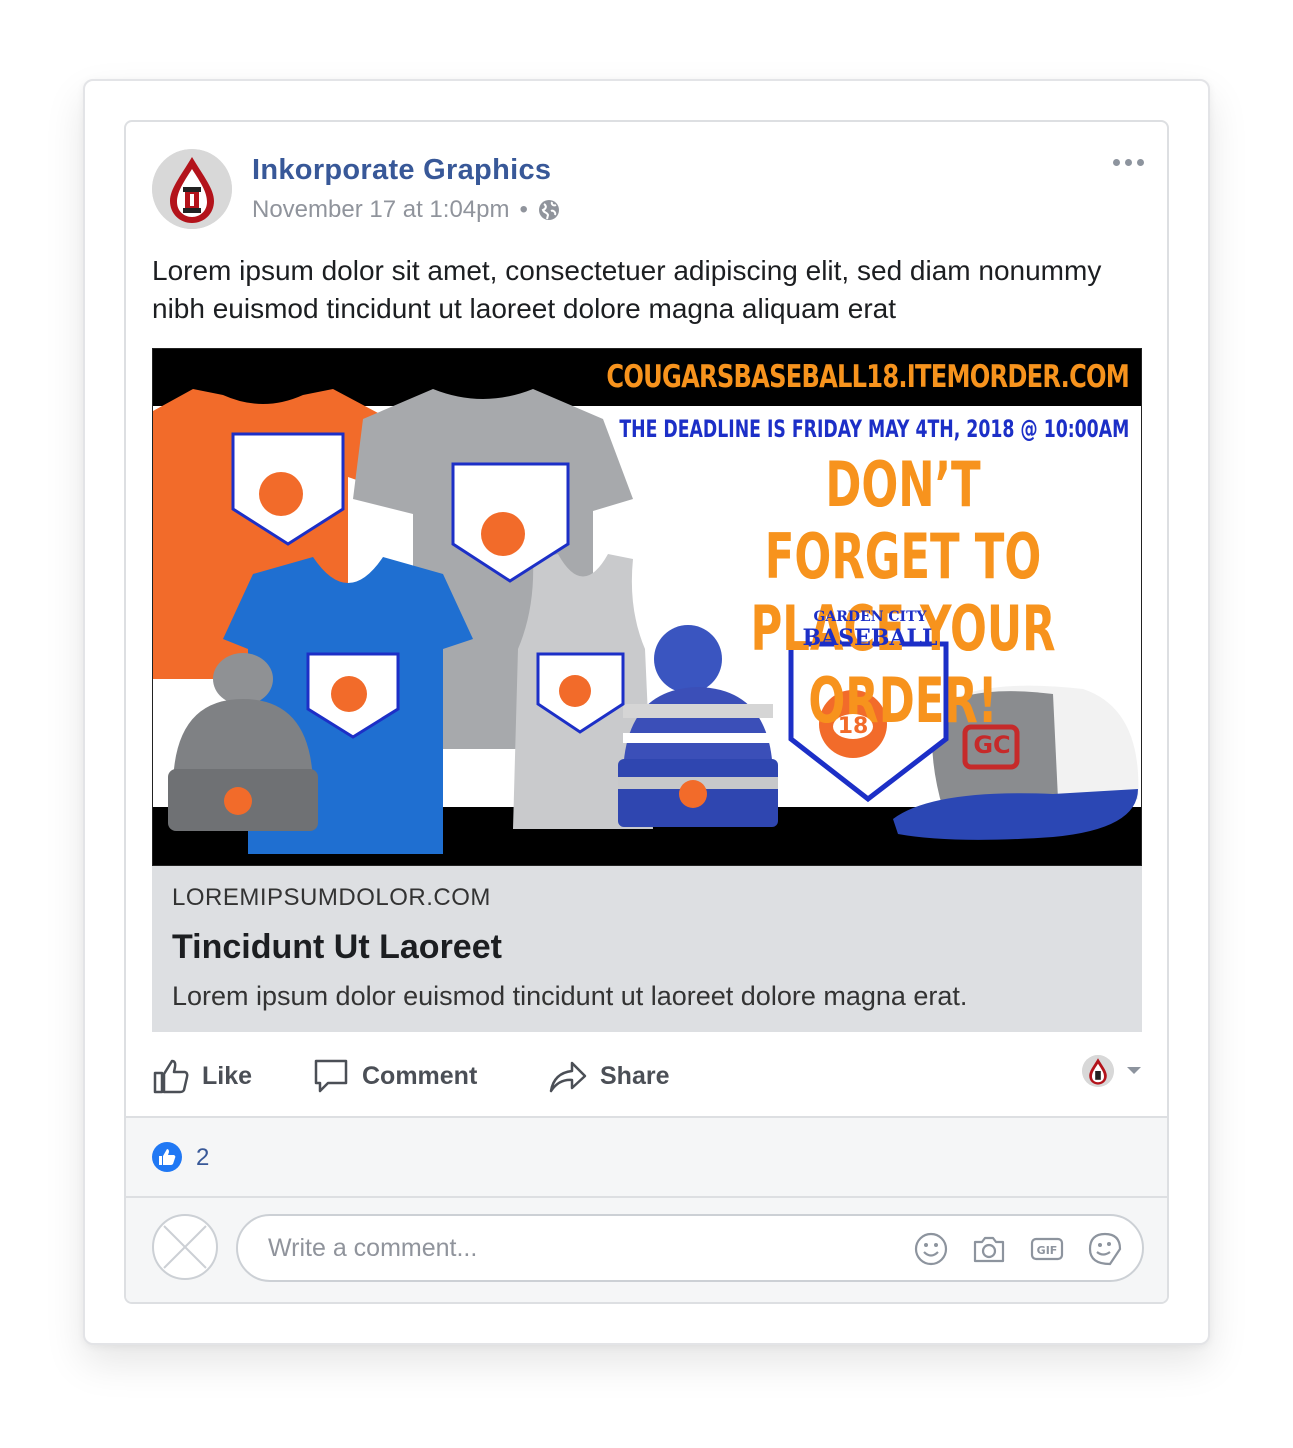 Image resolution: width=1293 pixels, height=1448 pixels. Describe the element at coordinates (167, 1157) in the screenshot. I see `like-reaction-icon` at that location.